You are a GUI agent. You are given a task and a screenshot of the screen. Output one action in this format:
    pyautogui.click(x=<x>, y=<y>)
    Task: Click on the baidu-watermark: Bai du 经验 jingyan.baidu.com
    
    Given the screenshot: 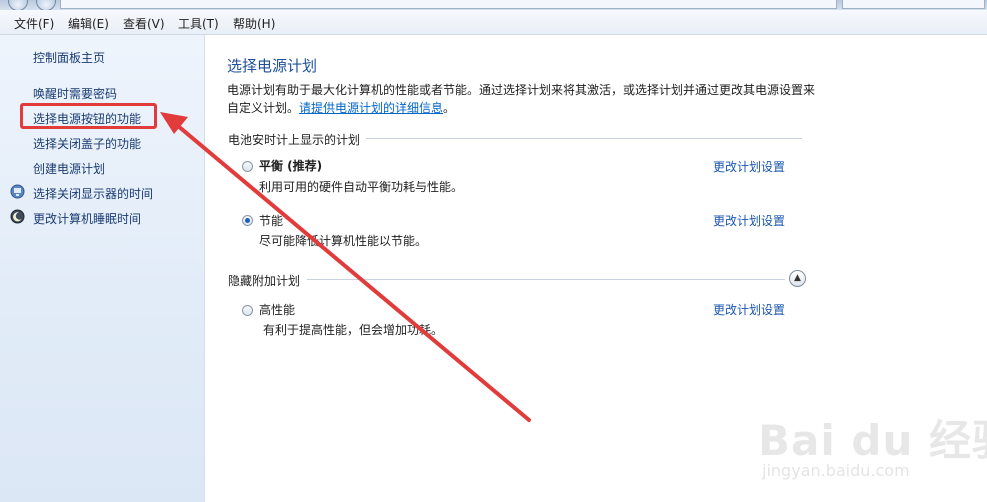 What is the action you would take?
    pyautogui.click(x=871, y=452)
    